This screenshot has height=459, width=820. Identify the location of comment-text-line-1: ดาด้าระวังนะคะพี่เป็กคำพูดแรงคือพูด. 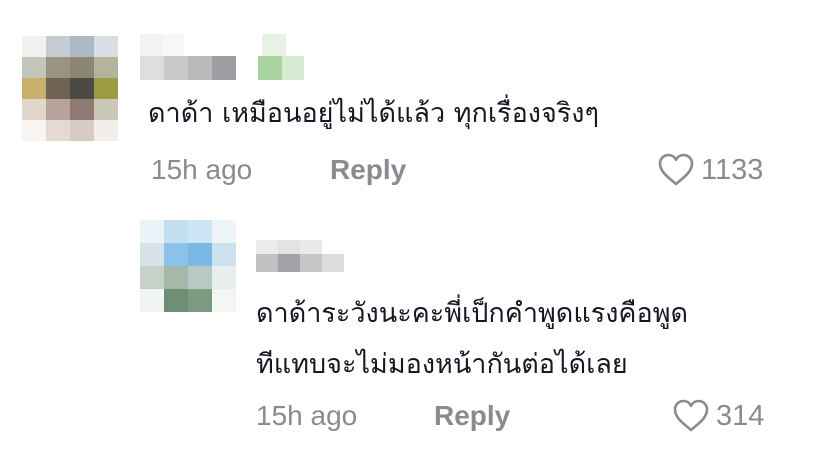
(472, 313).